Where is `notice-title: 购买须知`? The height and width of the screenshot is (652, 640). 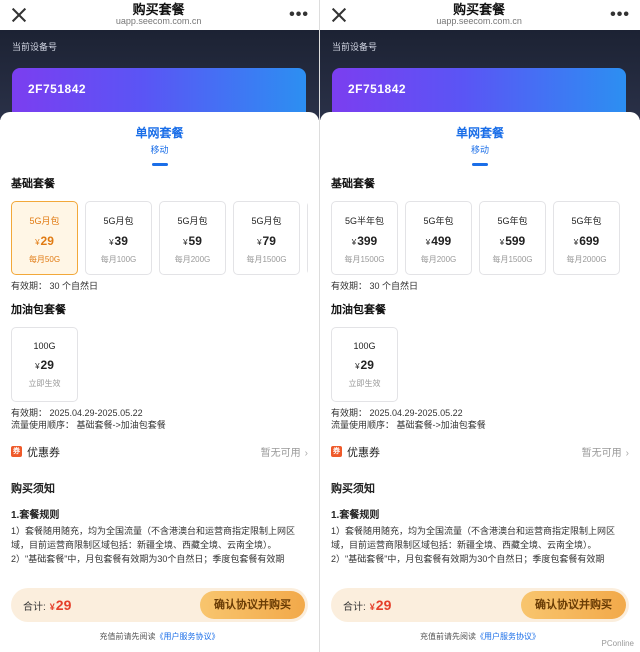
notice-title: 购买须知 is located at coordinates (33, 488).